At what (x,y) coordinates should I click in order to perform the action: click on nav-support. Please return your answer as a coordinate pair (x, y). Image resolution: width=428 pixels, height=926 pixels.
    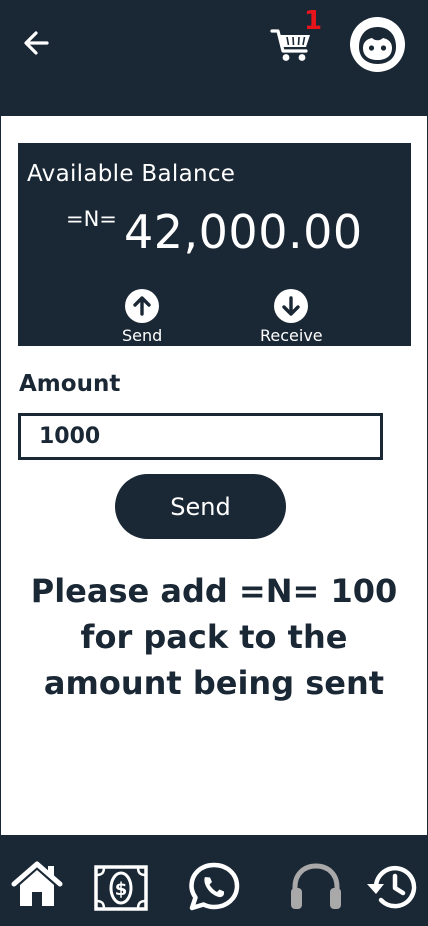
    Looking at the image, I should click on (316, 888).